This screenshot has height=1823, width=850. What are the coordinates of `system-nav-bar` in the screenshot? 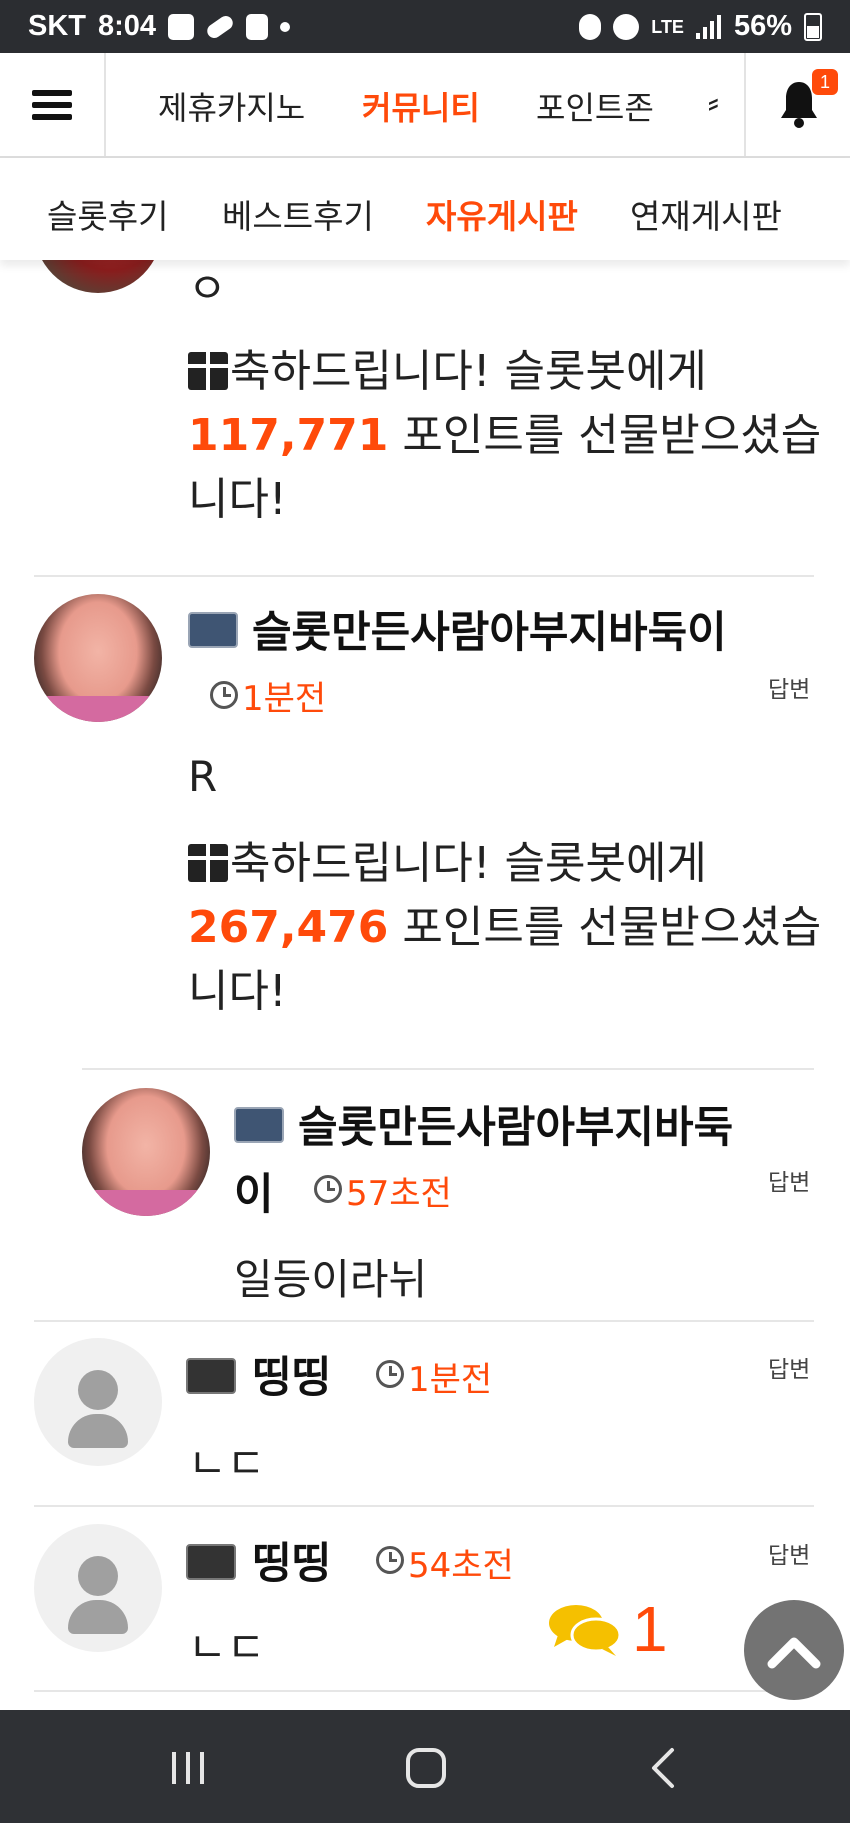 It's located at (425, 1766).